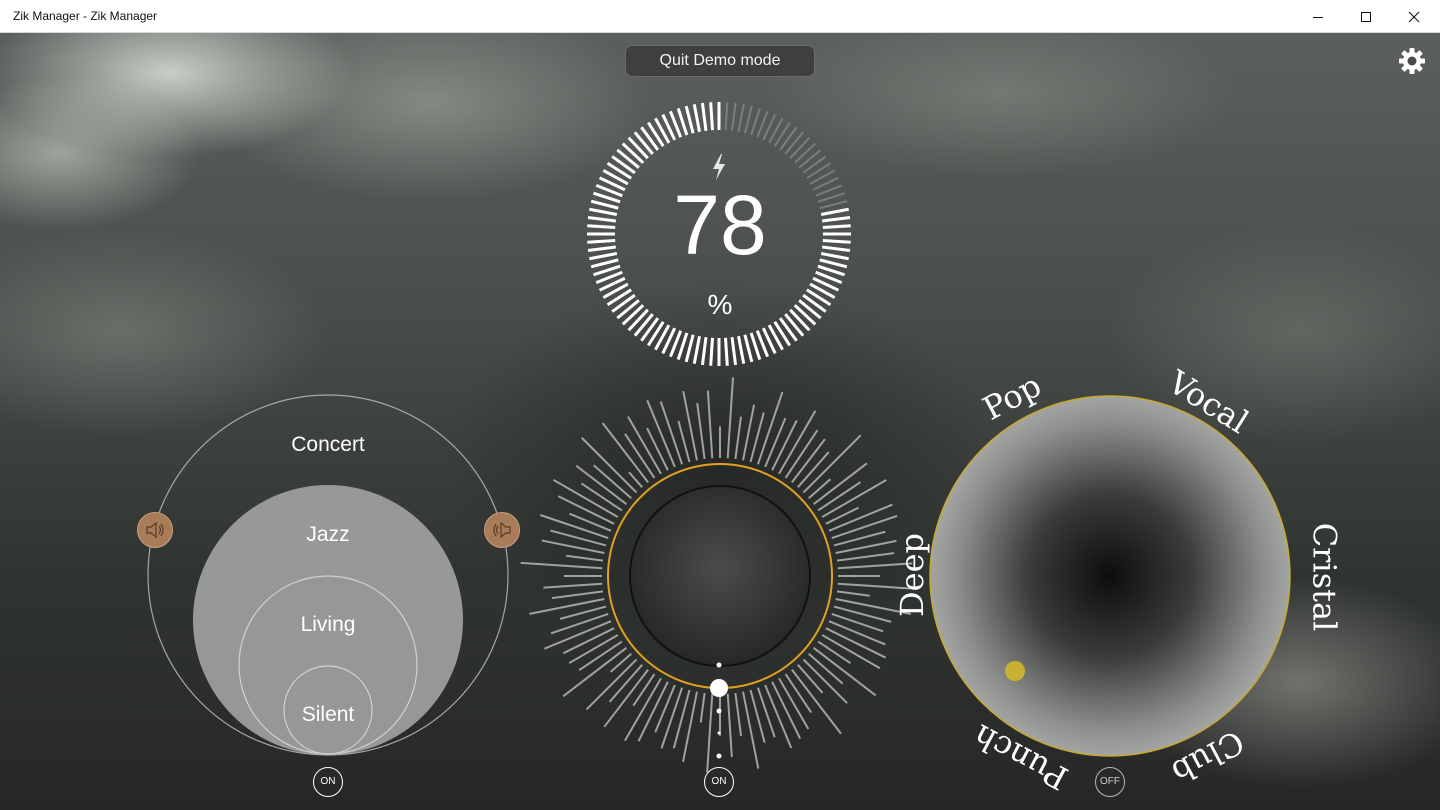 The image size is (1440, 810). Describe the element at coordinates (1324, 577) in the screenshot. I see `eq-preset-cristal: Cristal` at that location.